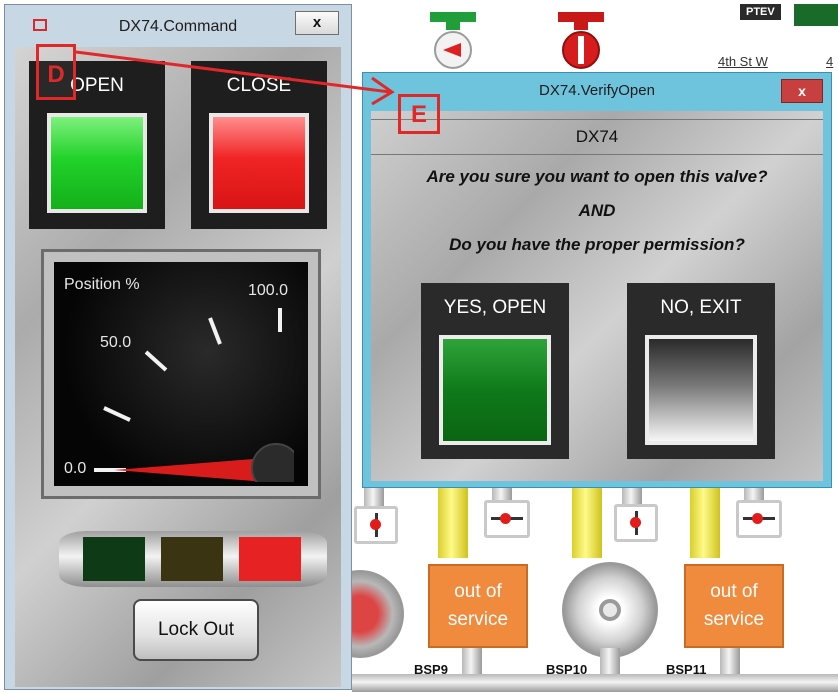  I want to click on status-segment-dark-green, so click(114, 559).